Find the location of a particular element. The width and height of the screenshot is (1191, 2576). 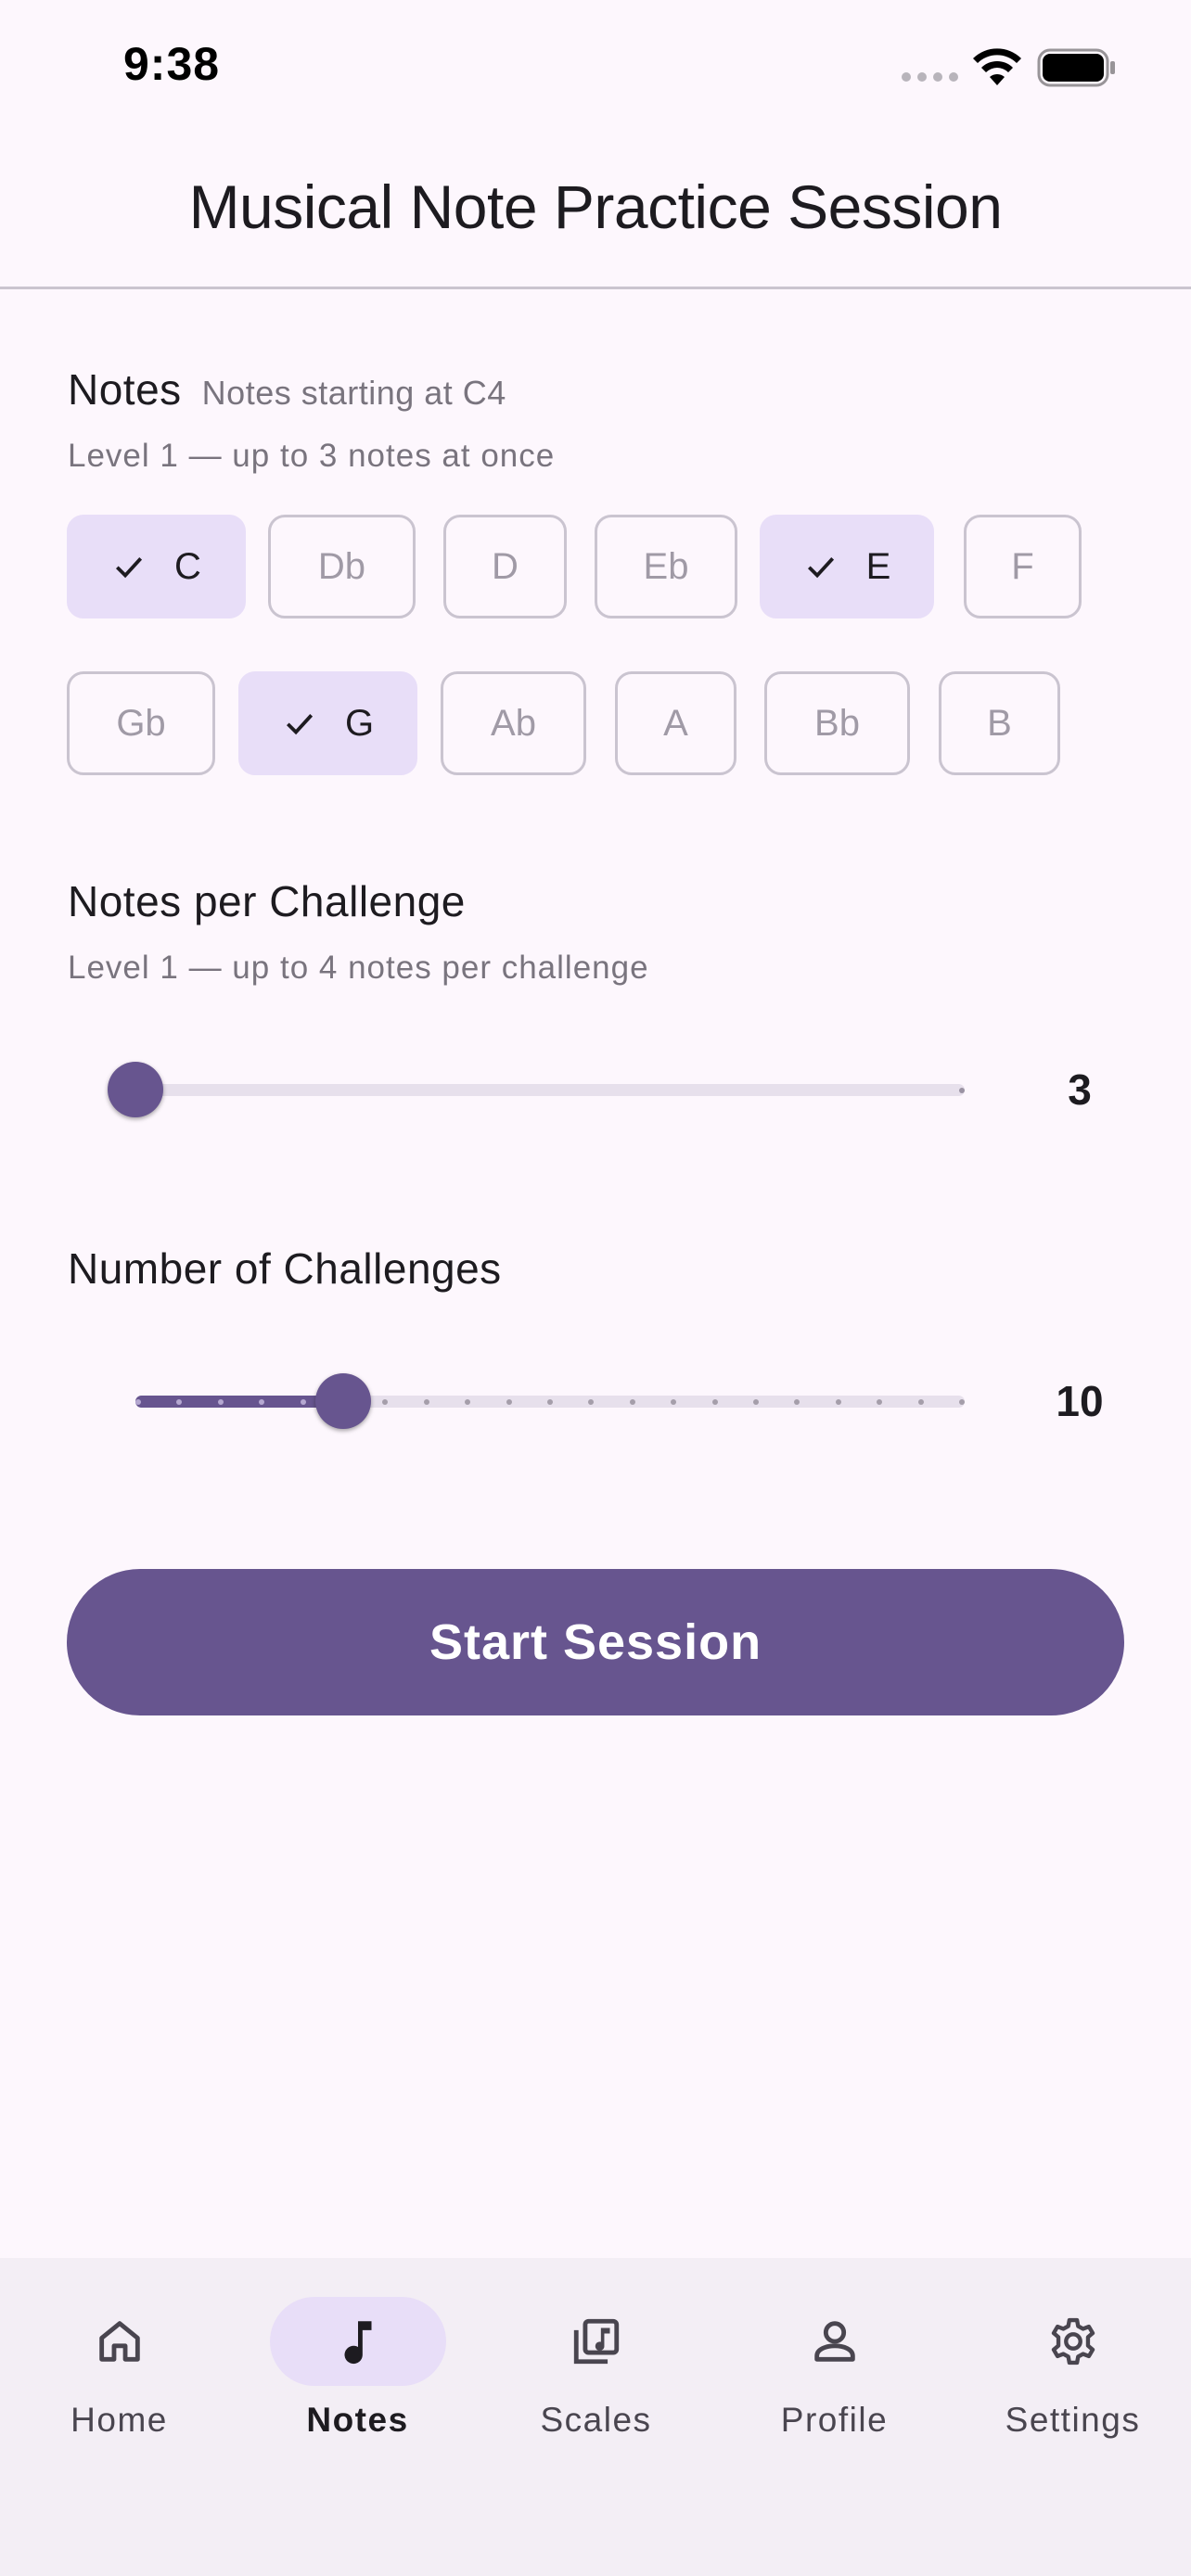

chip-label: F is located at coordinates (1022, 566).